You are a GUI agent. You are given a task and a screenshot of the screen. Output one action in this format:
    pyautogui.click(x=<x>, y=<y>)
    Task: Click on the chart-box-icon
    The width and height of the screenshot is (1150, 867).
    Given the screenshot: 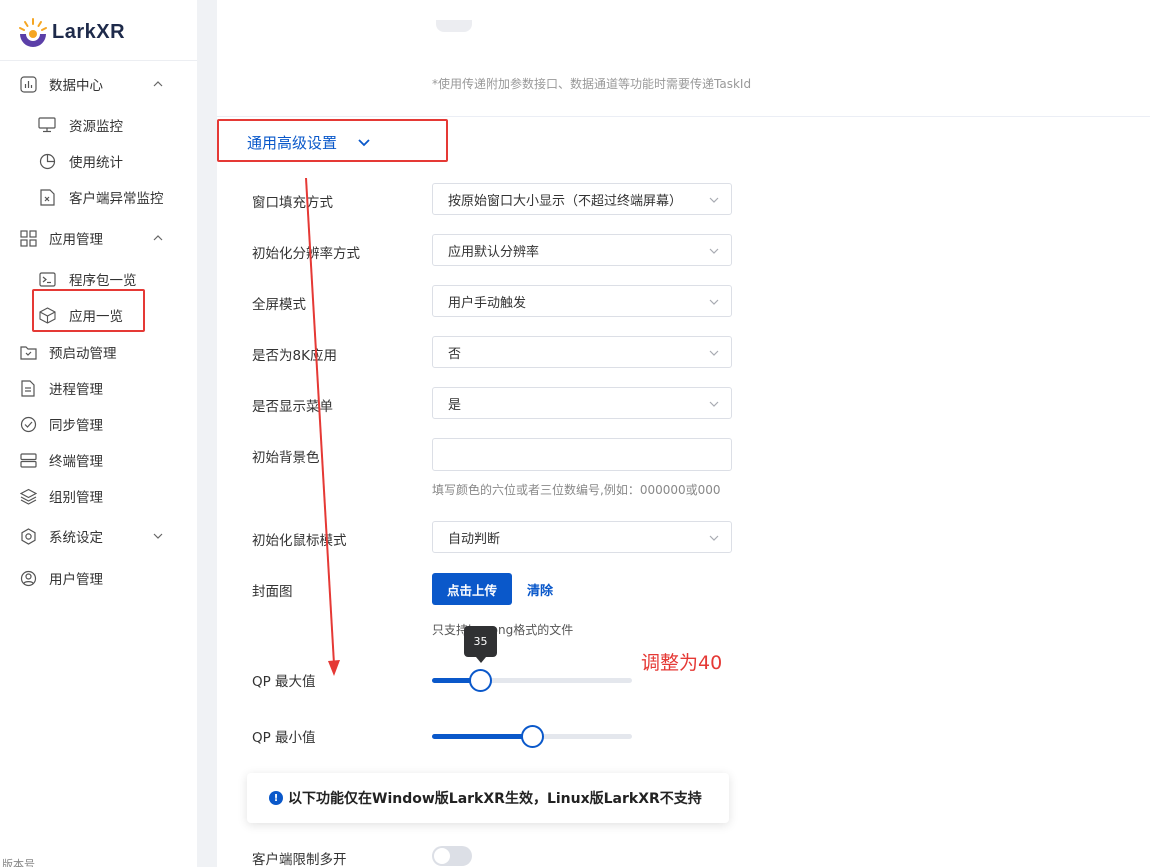 What is the action you would take?
    pyautogui.click(x=28, y=84)
    